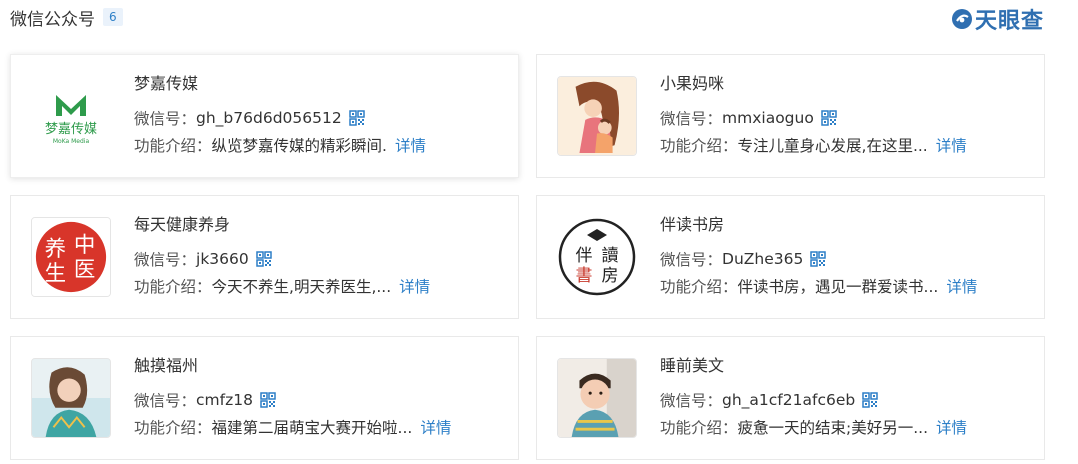 This screenshot has width=1078, height=464. What do you see at coordinates (182, 223) in the screenshot?
I see `account-name: 每天健康养身` at bounding box center [182, 223].